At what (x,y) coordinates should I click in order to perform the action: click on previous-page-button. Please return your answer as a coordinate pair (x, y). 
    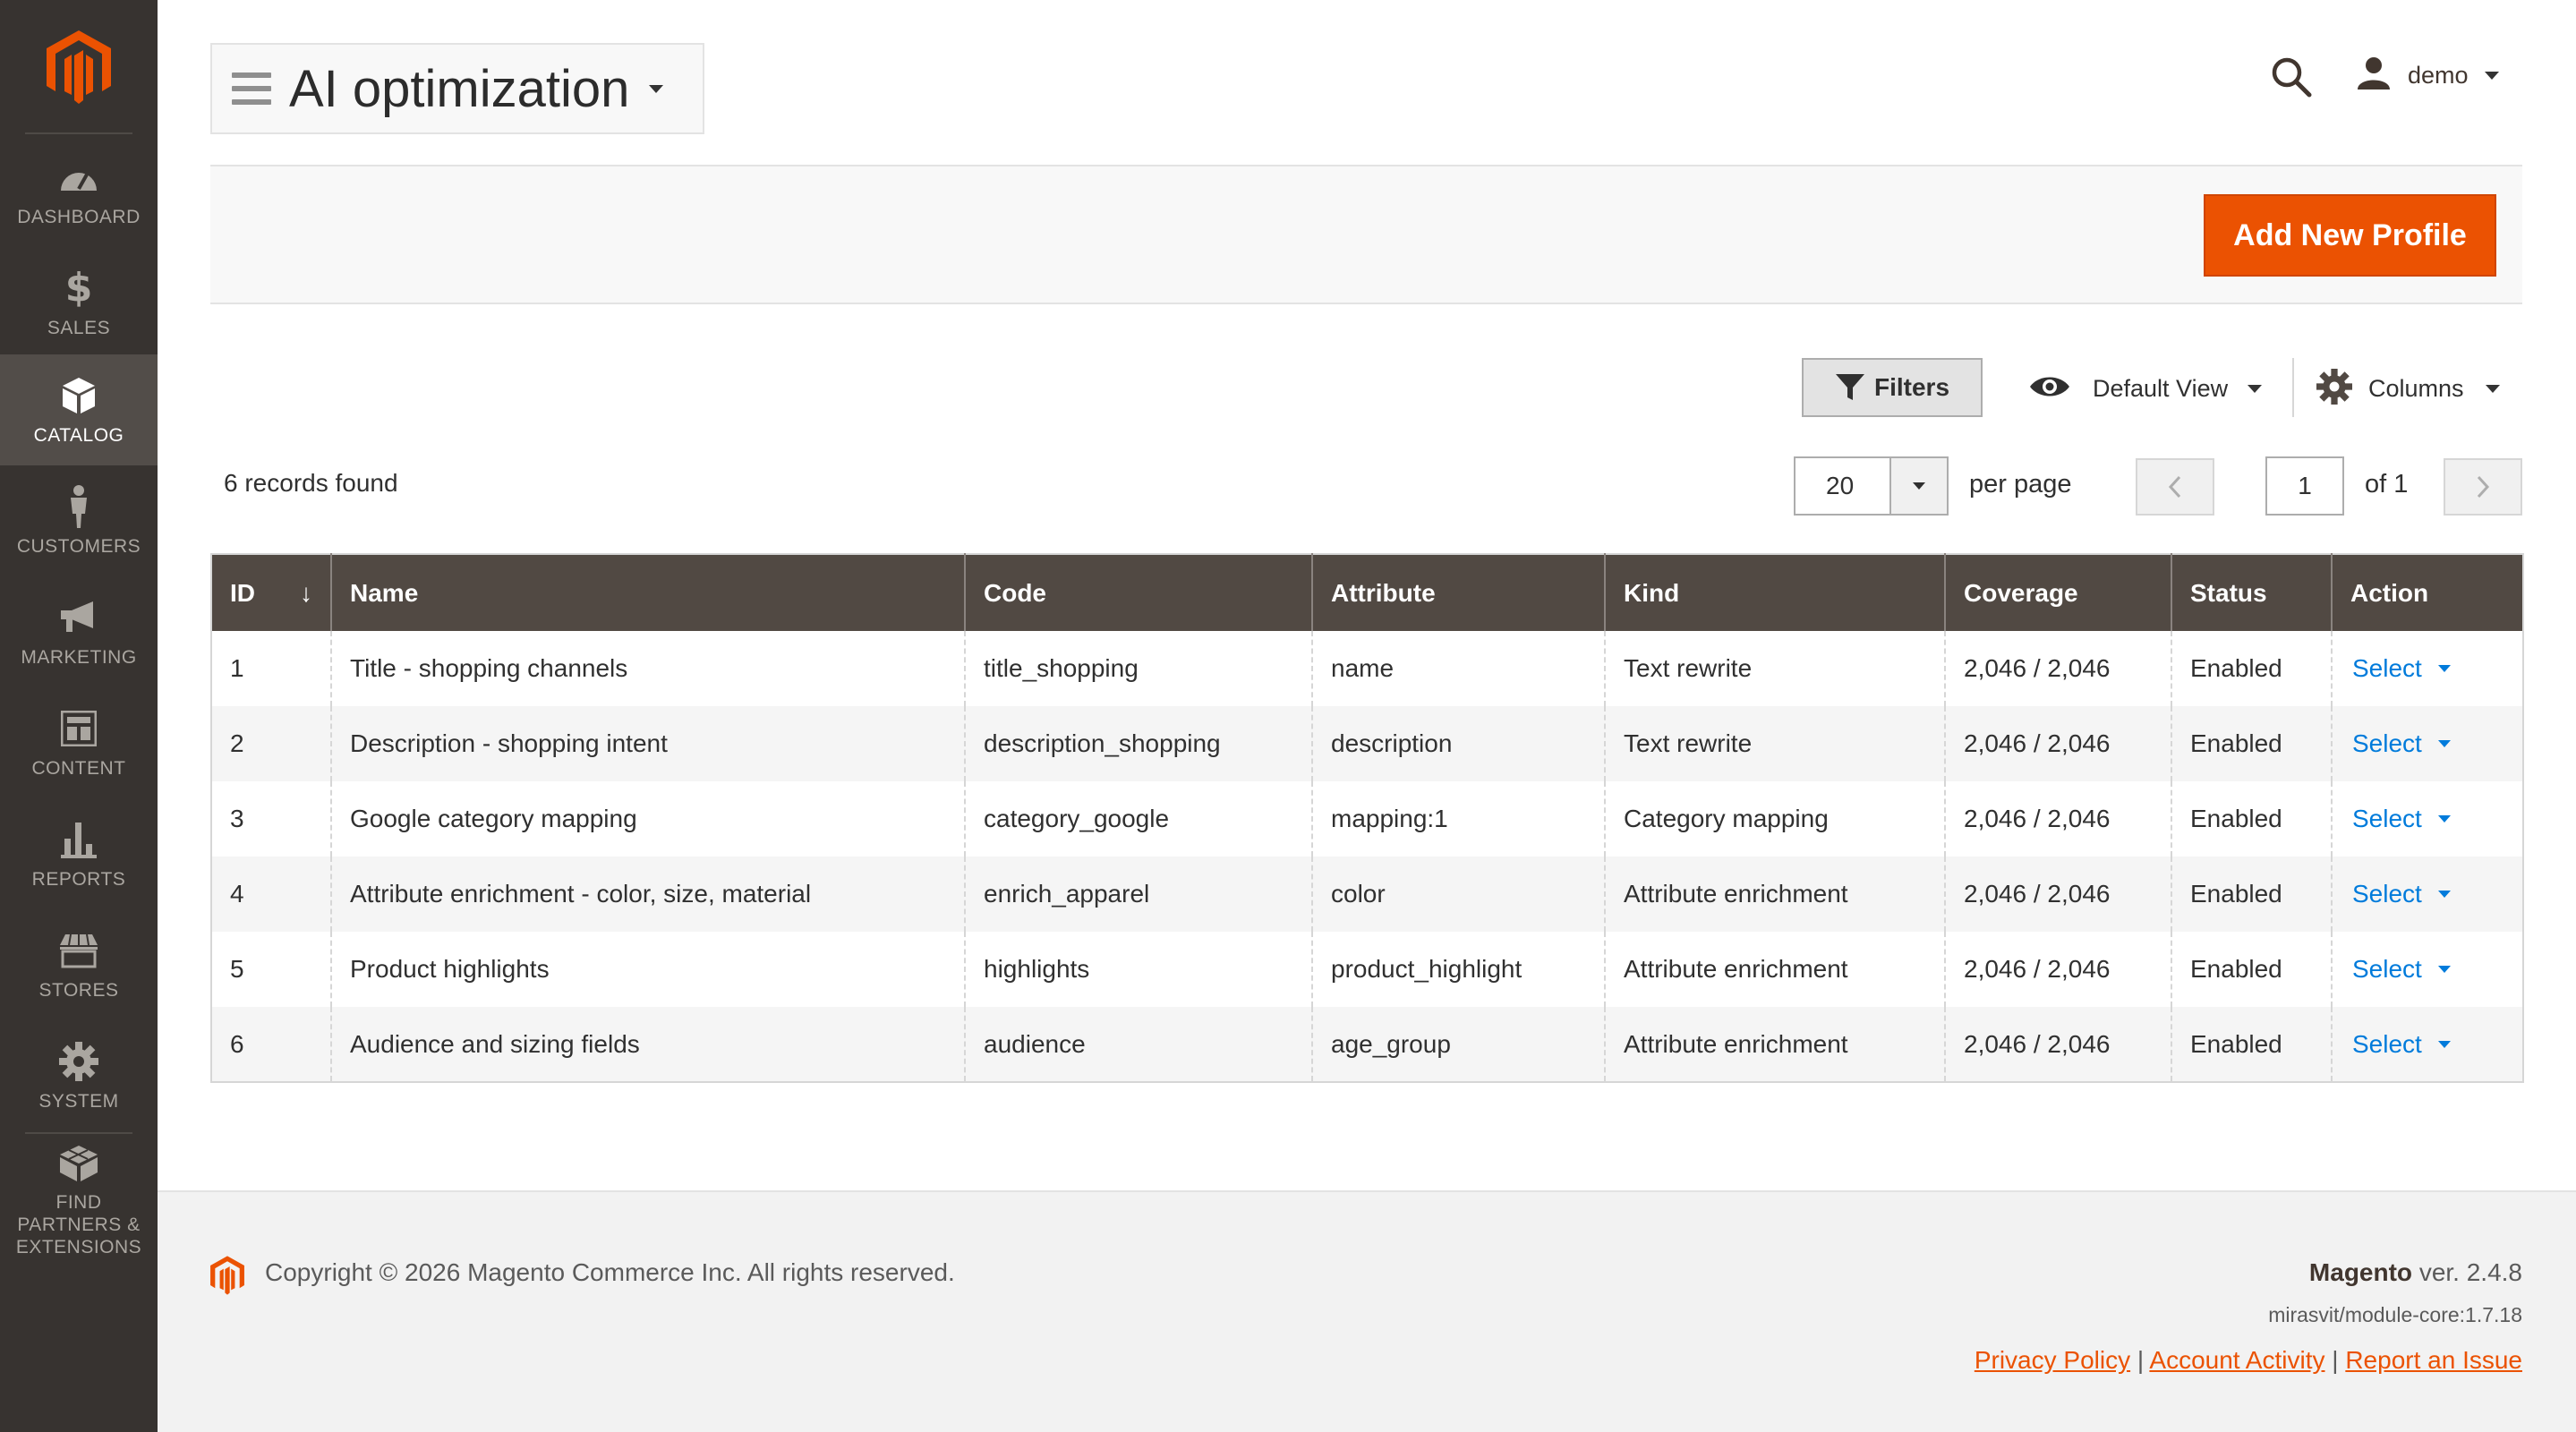
    Looking at the image, I should click on (2175, 487).